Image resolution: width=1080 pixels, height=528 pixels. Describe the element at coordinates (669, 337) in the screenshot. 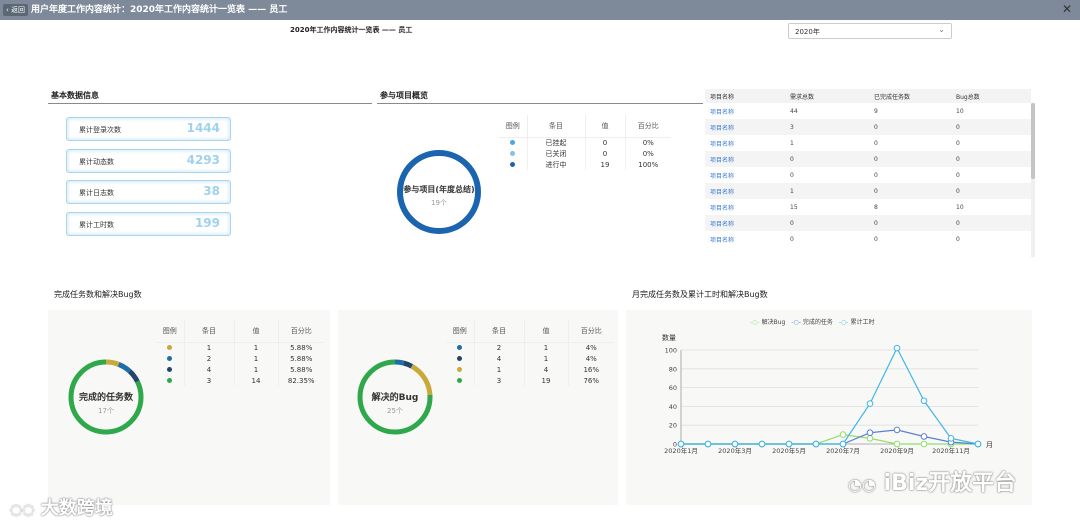

I see `y-axis-label: 数量` at that location.